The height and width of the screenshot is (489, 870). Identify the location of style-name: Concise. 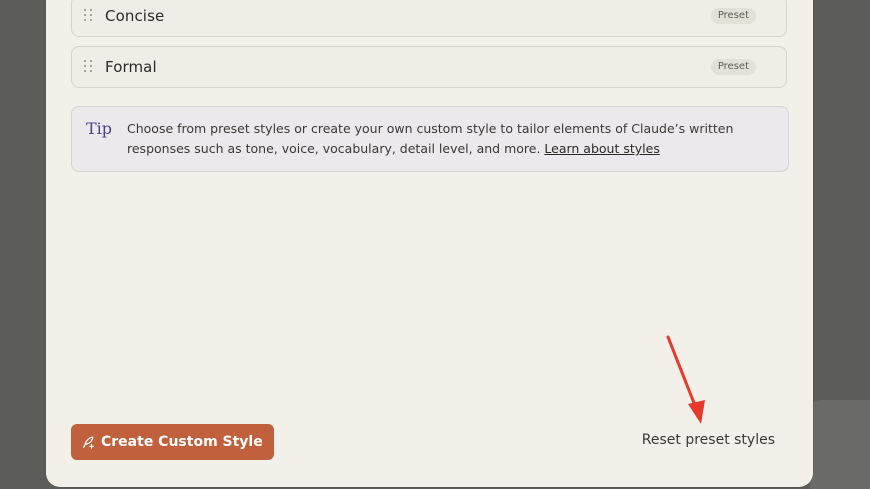
(135, 16).